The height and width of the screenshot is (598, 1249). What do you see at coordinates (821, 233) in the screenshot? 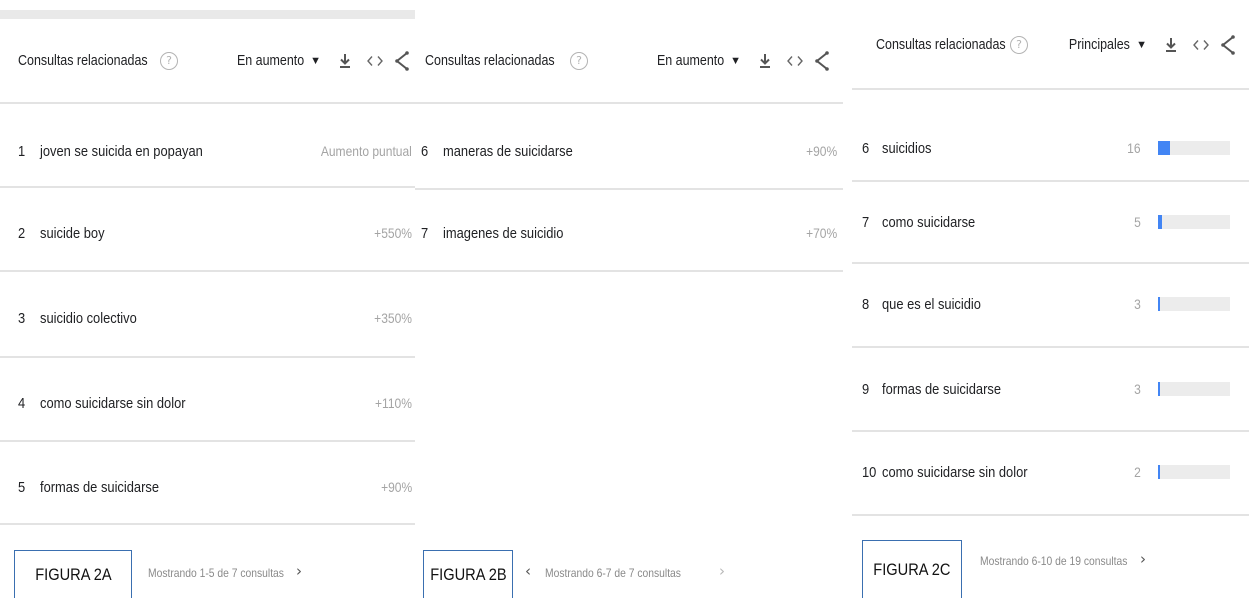
I see `change-value: +70%` at bounding box center [821, 233].